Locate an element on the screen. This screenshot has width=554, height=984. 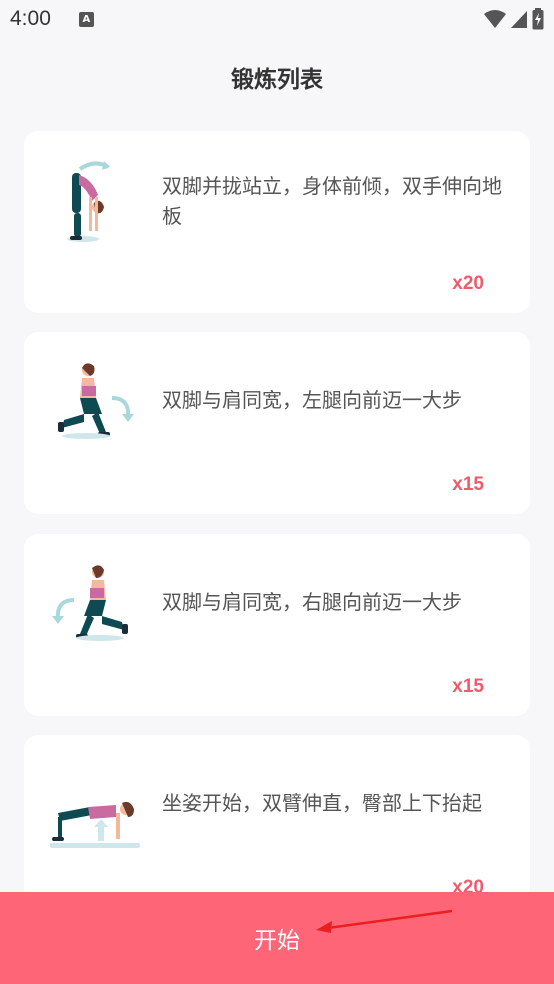
status-bar: 4:00 A is located at coordinates (277, 19).